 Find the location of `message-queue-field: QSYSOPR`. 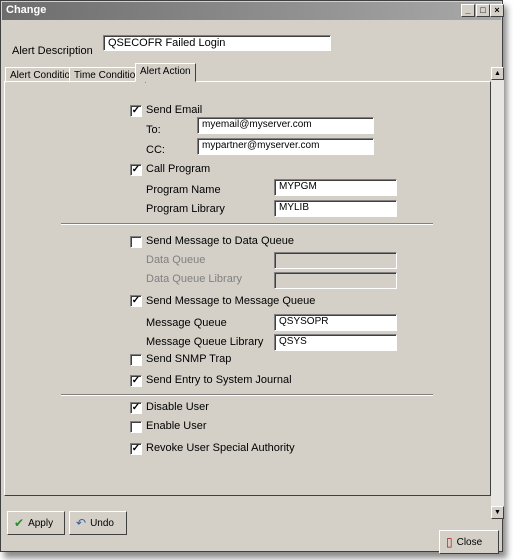

message-queue-field: QSYSOPR is located at coordinates (335, 322).